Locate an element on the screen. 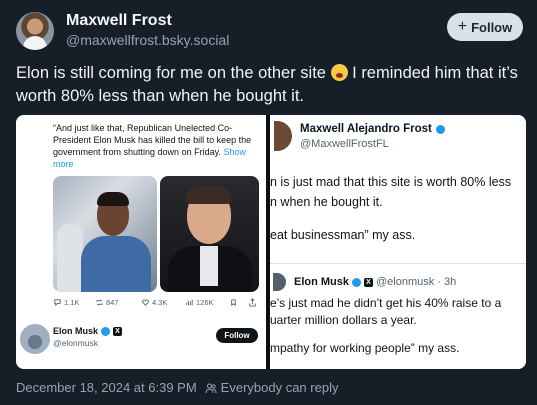 This screenshot has height=405, width=537. musk-reply-avatar is located at coordinates (279, 282).